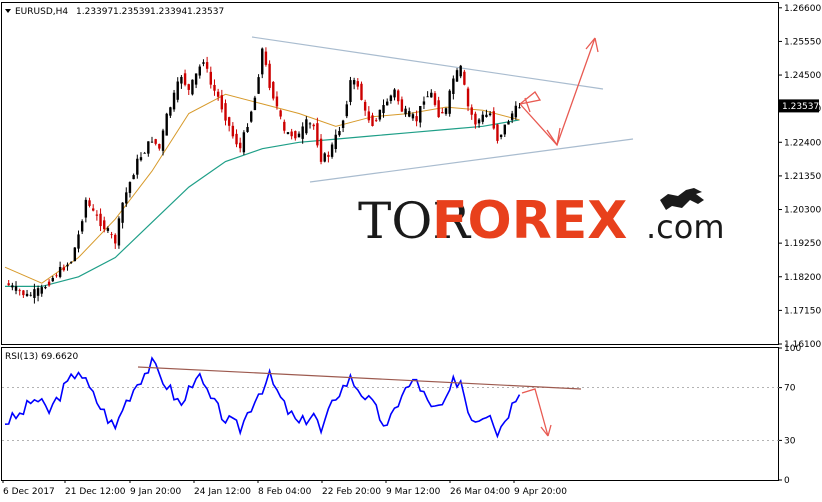  I want to click on price-tick-label: 1.18200, so click(802, 278).